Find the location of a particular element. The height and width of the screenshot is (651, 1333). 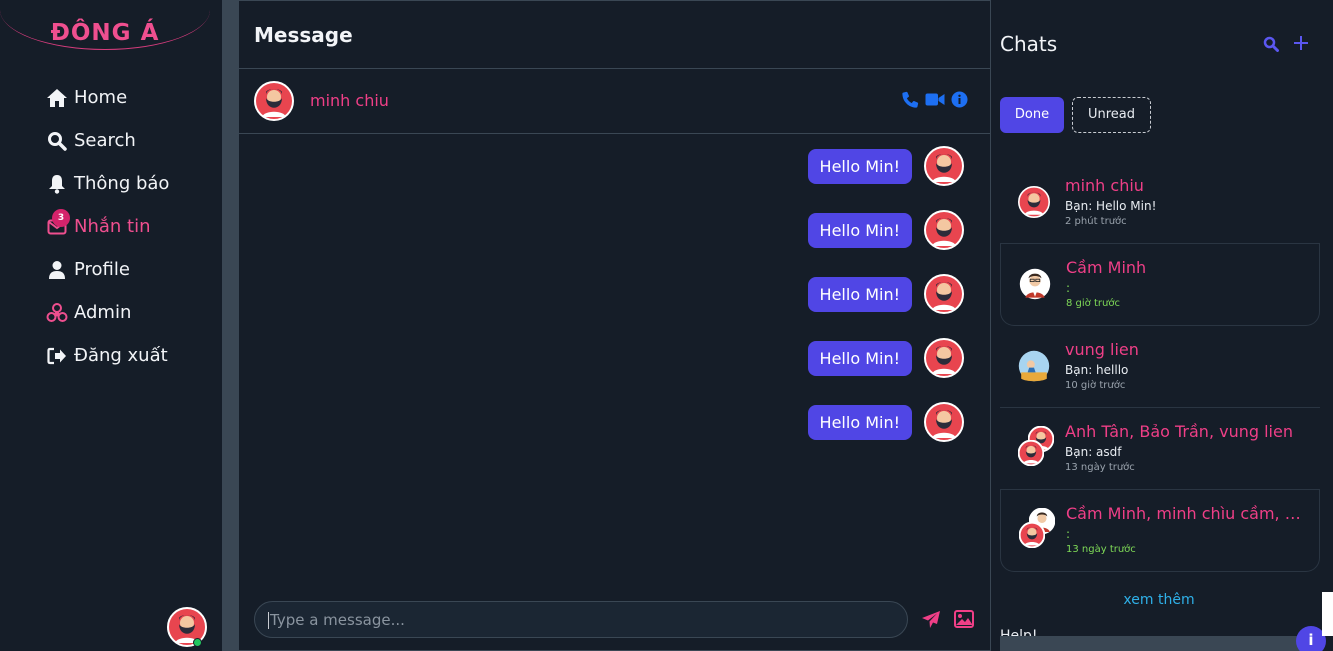

chat-last-message: Bạn: Hello Min! is located at coordinates (1111, 206).